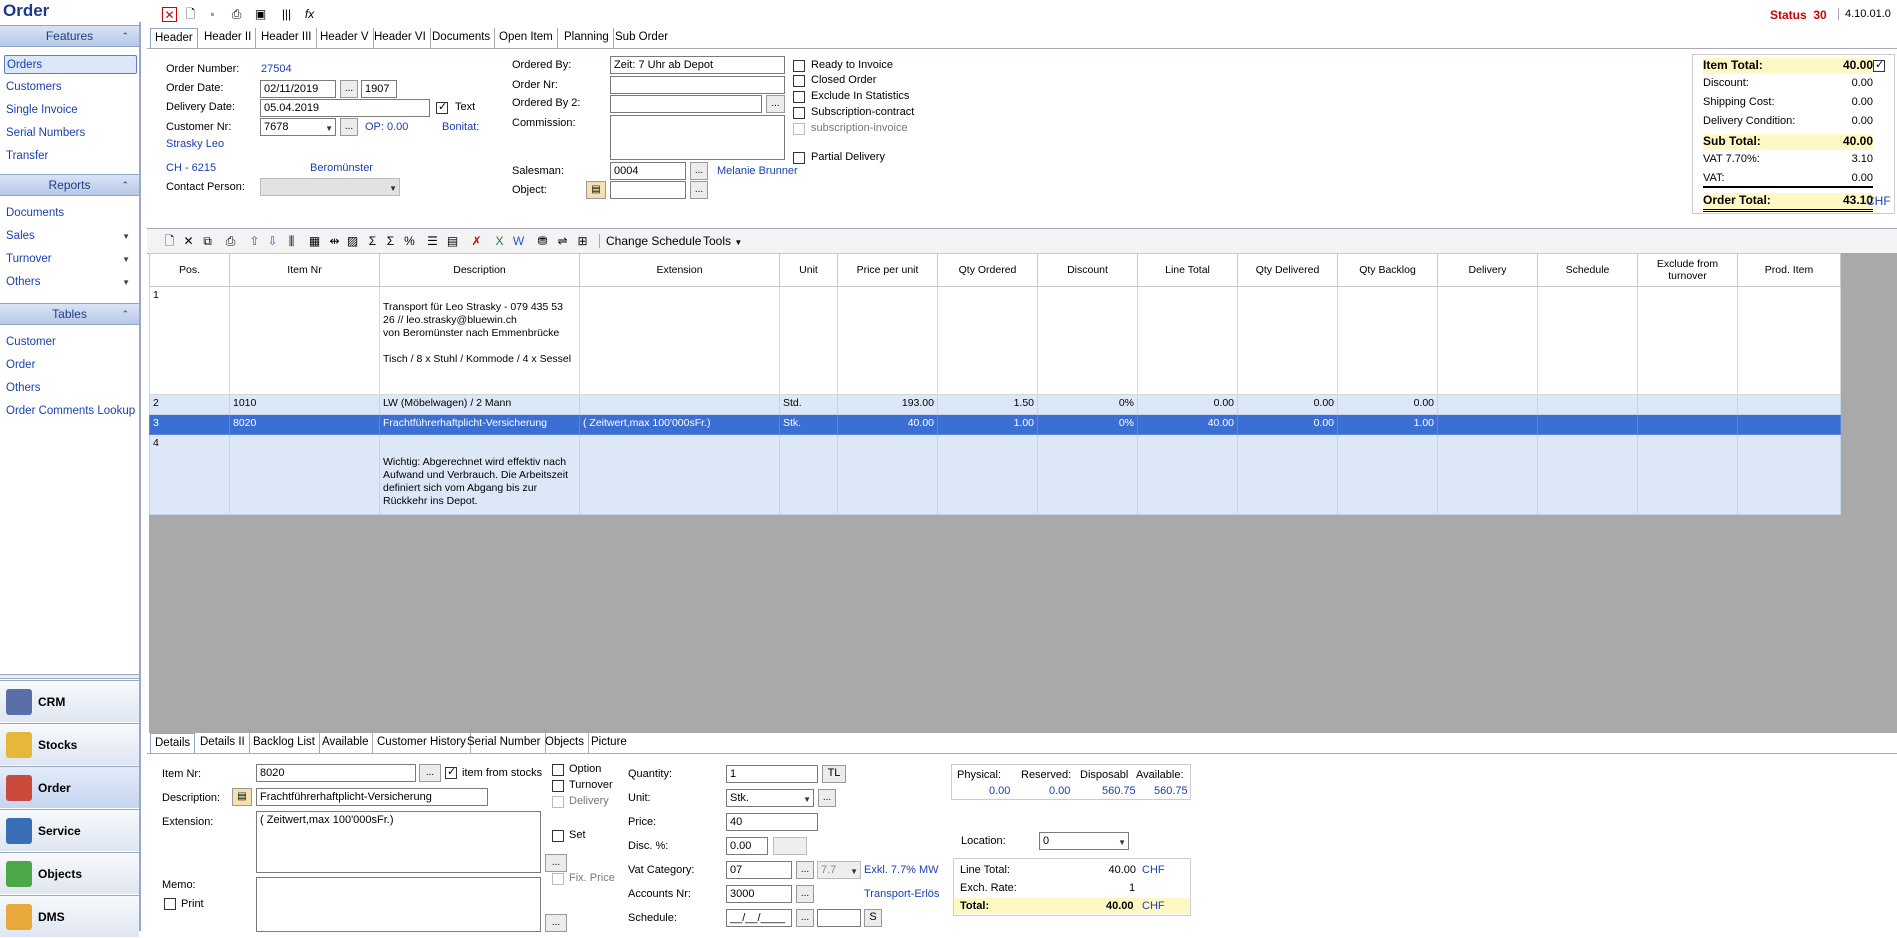 Image resolution: width=1897 pixels, height=938 pixels. I want to click on tl-button: TL, so click(834, 774).